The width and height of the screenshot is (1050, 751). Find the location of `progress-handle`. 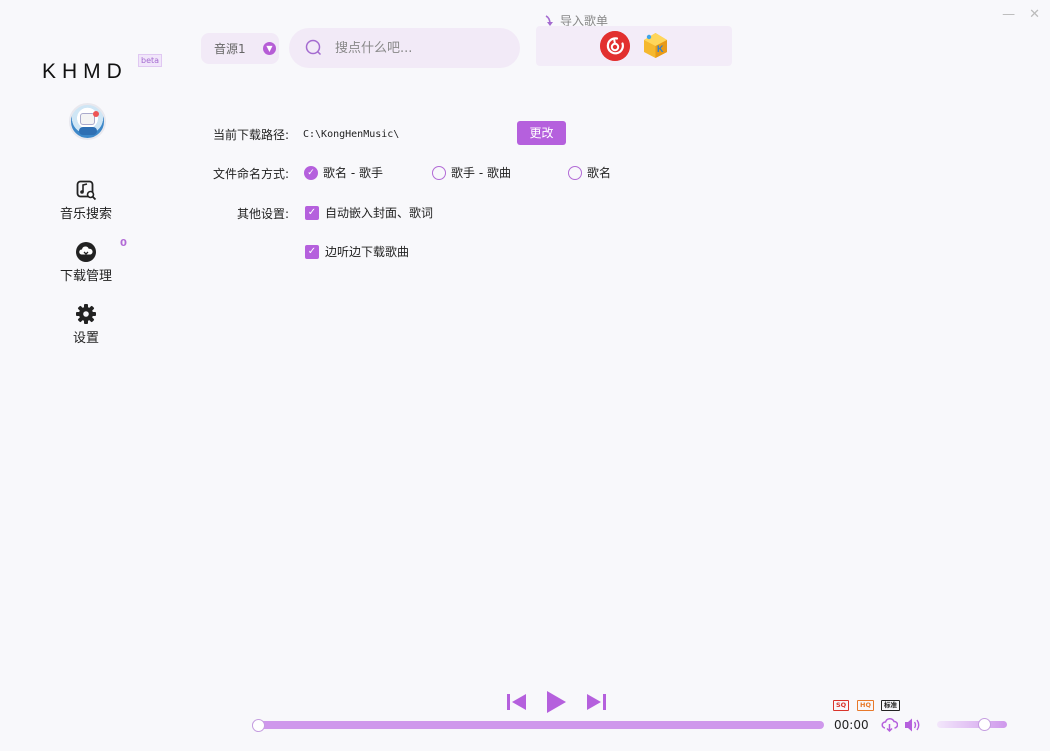

progress-handle is located at coordinates (258, 725).